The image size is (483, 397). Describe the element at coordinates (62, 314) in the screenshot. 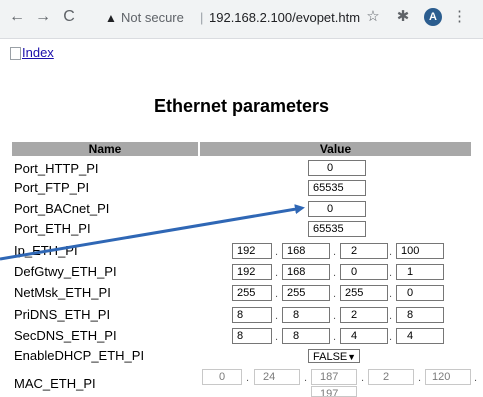

I see `label-pridns: PriDNS_ETH_PI` at that location.